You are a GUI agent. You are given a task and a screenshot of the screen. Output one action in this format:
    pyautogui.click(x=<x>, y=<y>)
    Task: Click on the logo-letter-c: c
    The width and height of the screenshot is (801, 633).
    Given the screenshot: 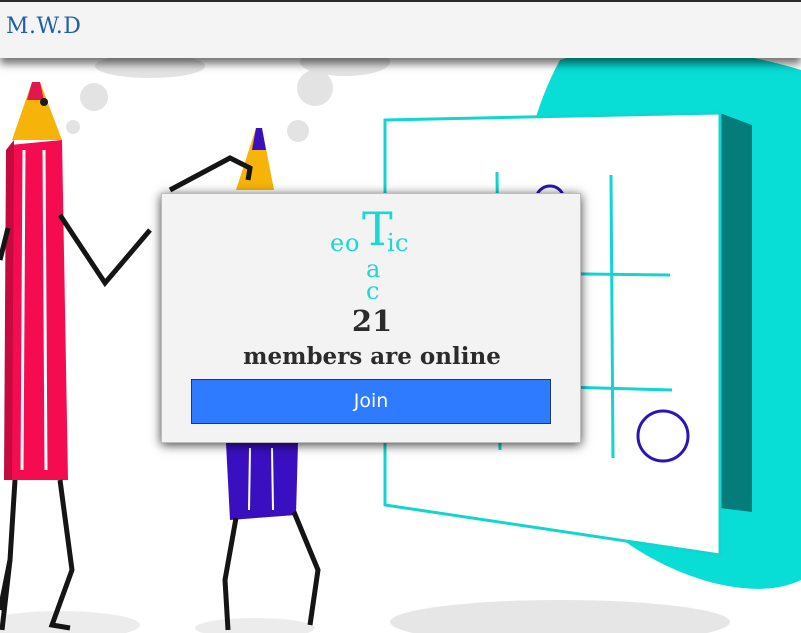 What is the action you would take?
    pyautogui.click(x=402, y=243)
    